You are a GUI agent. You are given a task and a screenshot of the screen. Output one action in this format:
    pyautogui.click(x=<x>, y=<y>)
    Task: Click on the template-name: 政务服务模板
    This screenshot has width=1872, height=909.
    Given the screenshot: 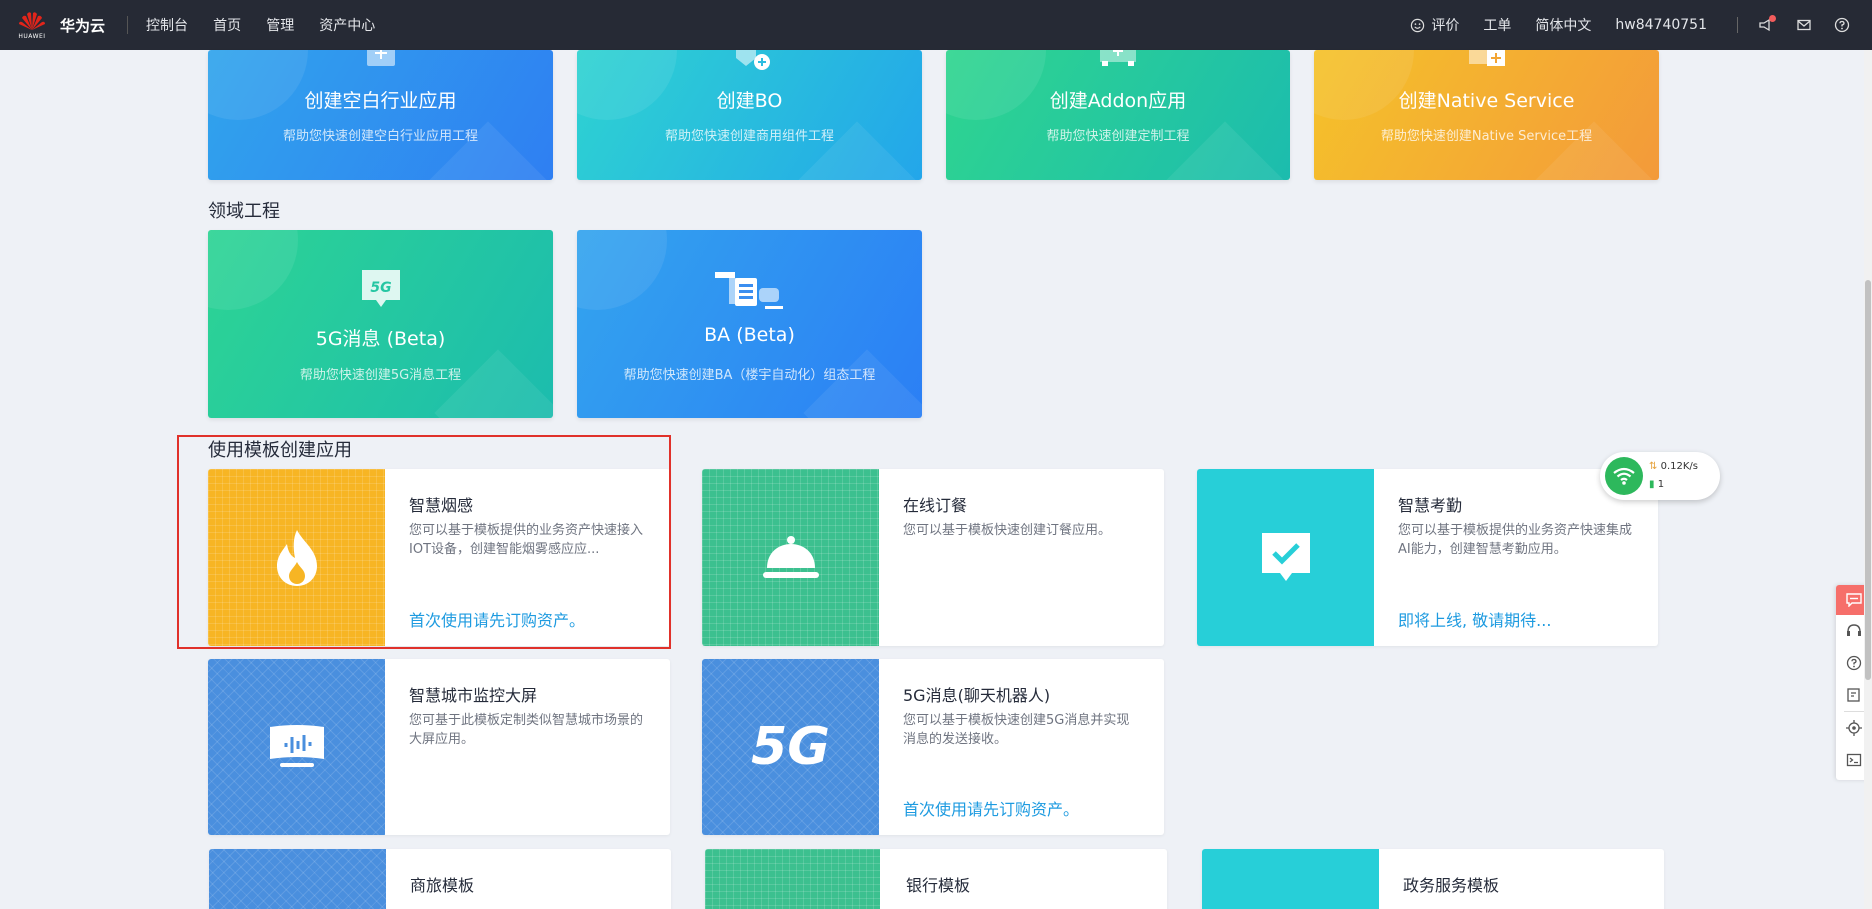 What is the action you would take?
    pyautogui.click(x=1451, y=885)
    